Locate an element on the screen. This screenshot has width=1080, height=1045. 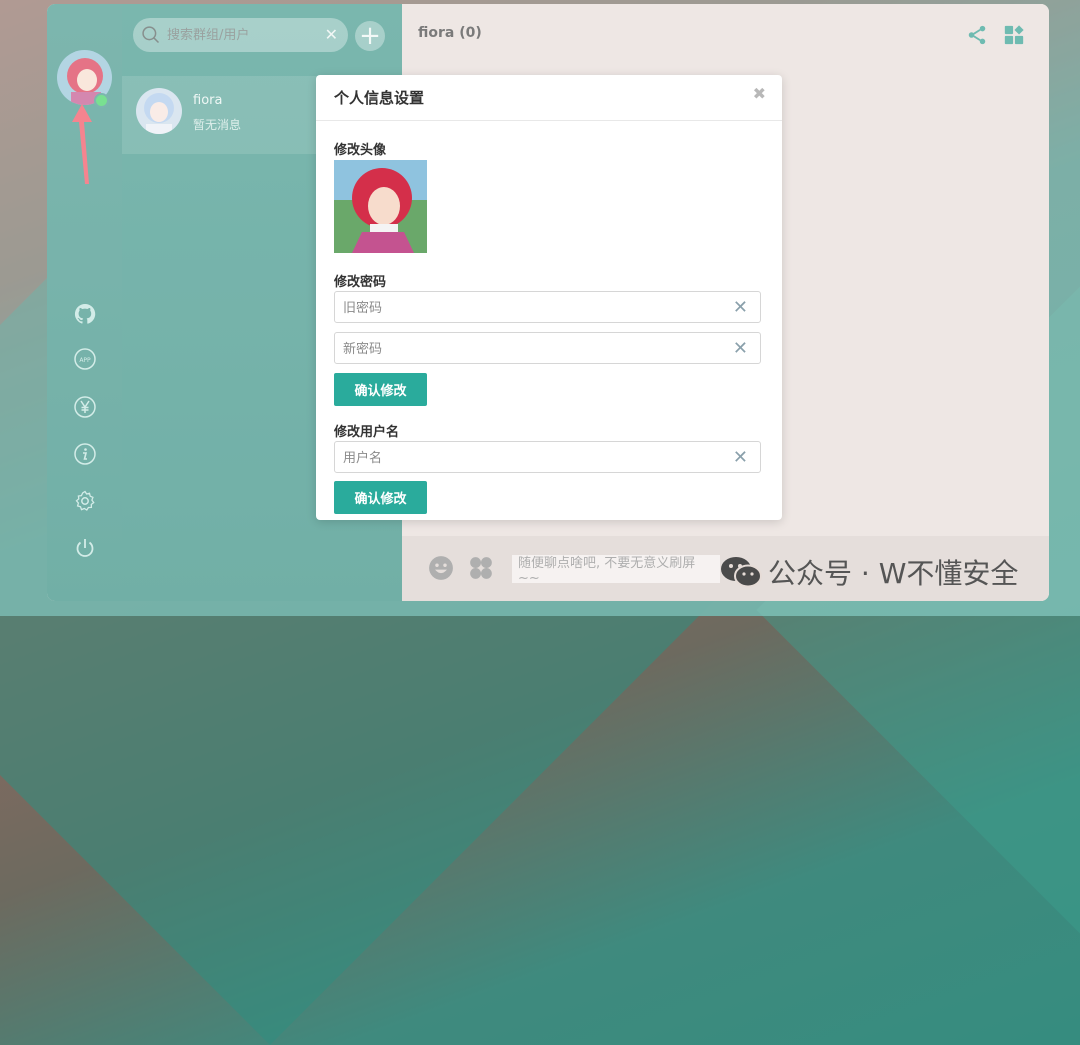
avatar-section-label: 修改头像 is located at coordinates (360, 150).